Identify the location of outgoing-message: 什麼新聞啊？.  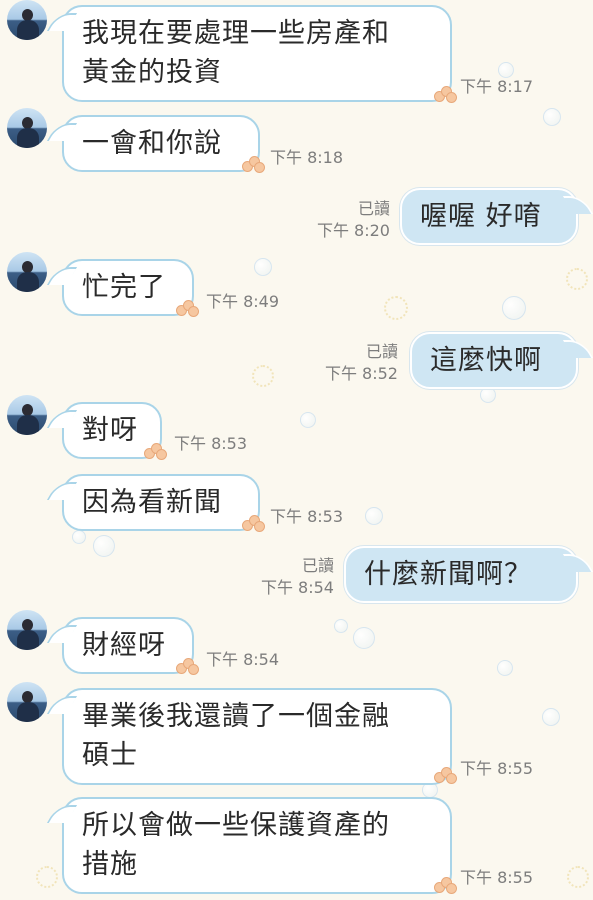
(461, 574).